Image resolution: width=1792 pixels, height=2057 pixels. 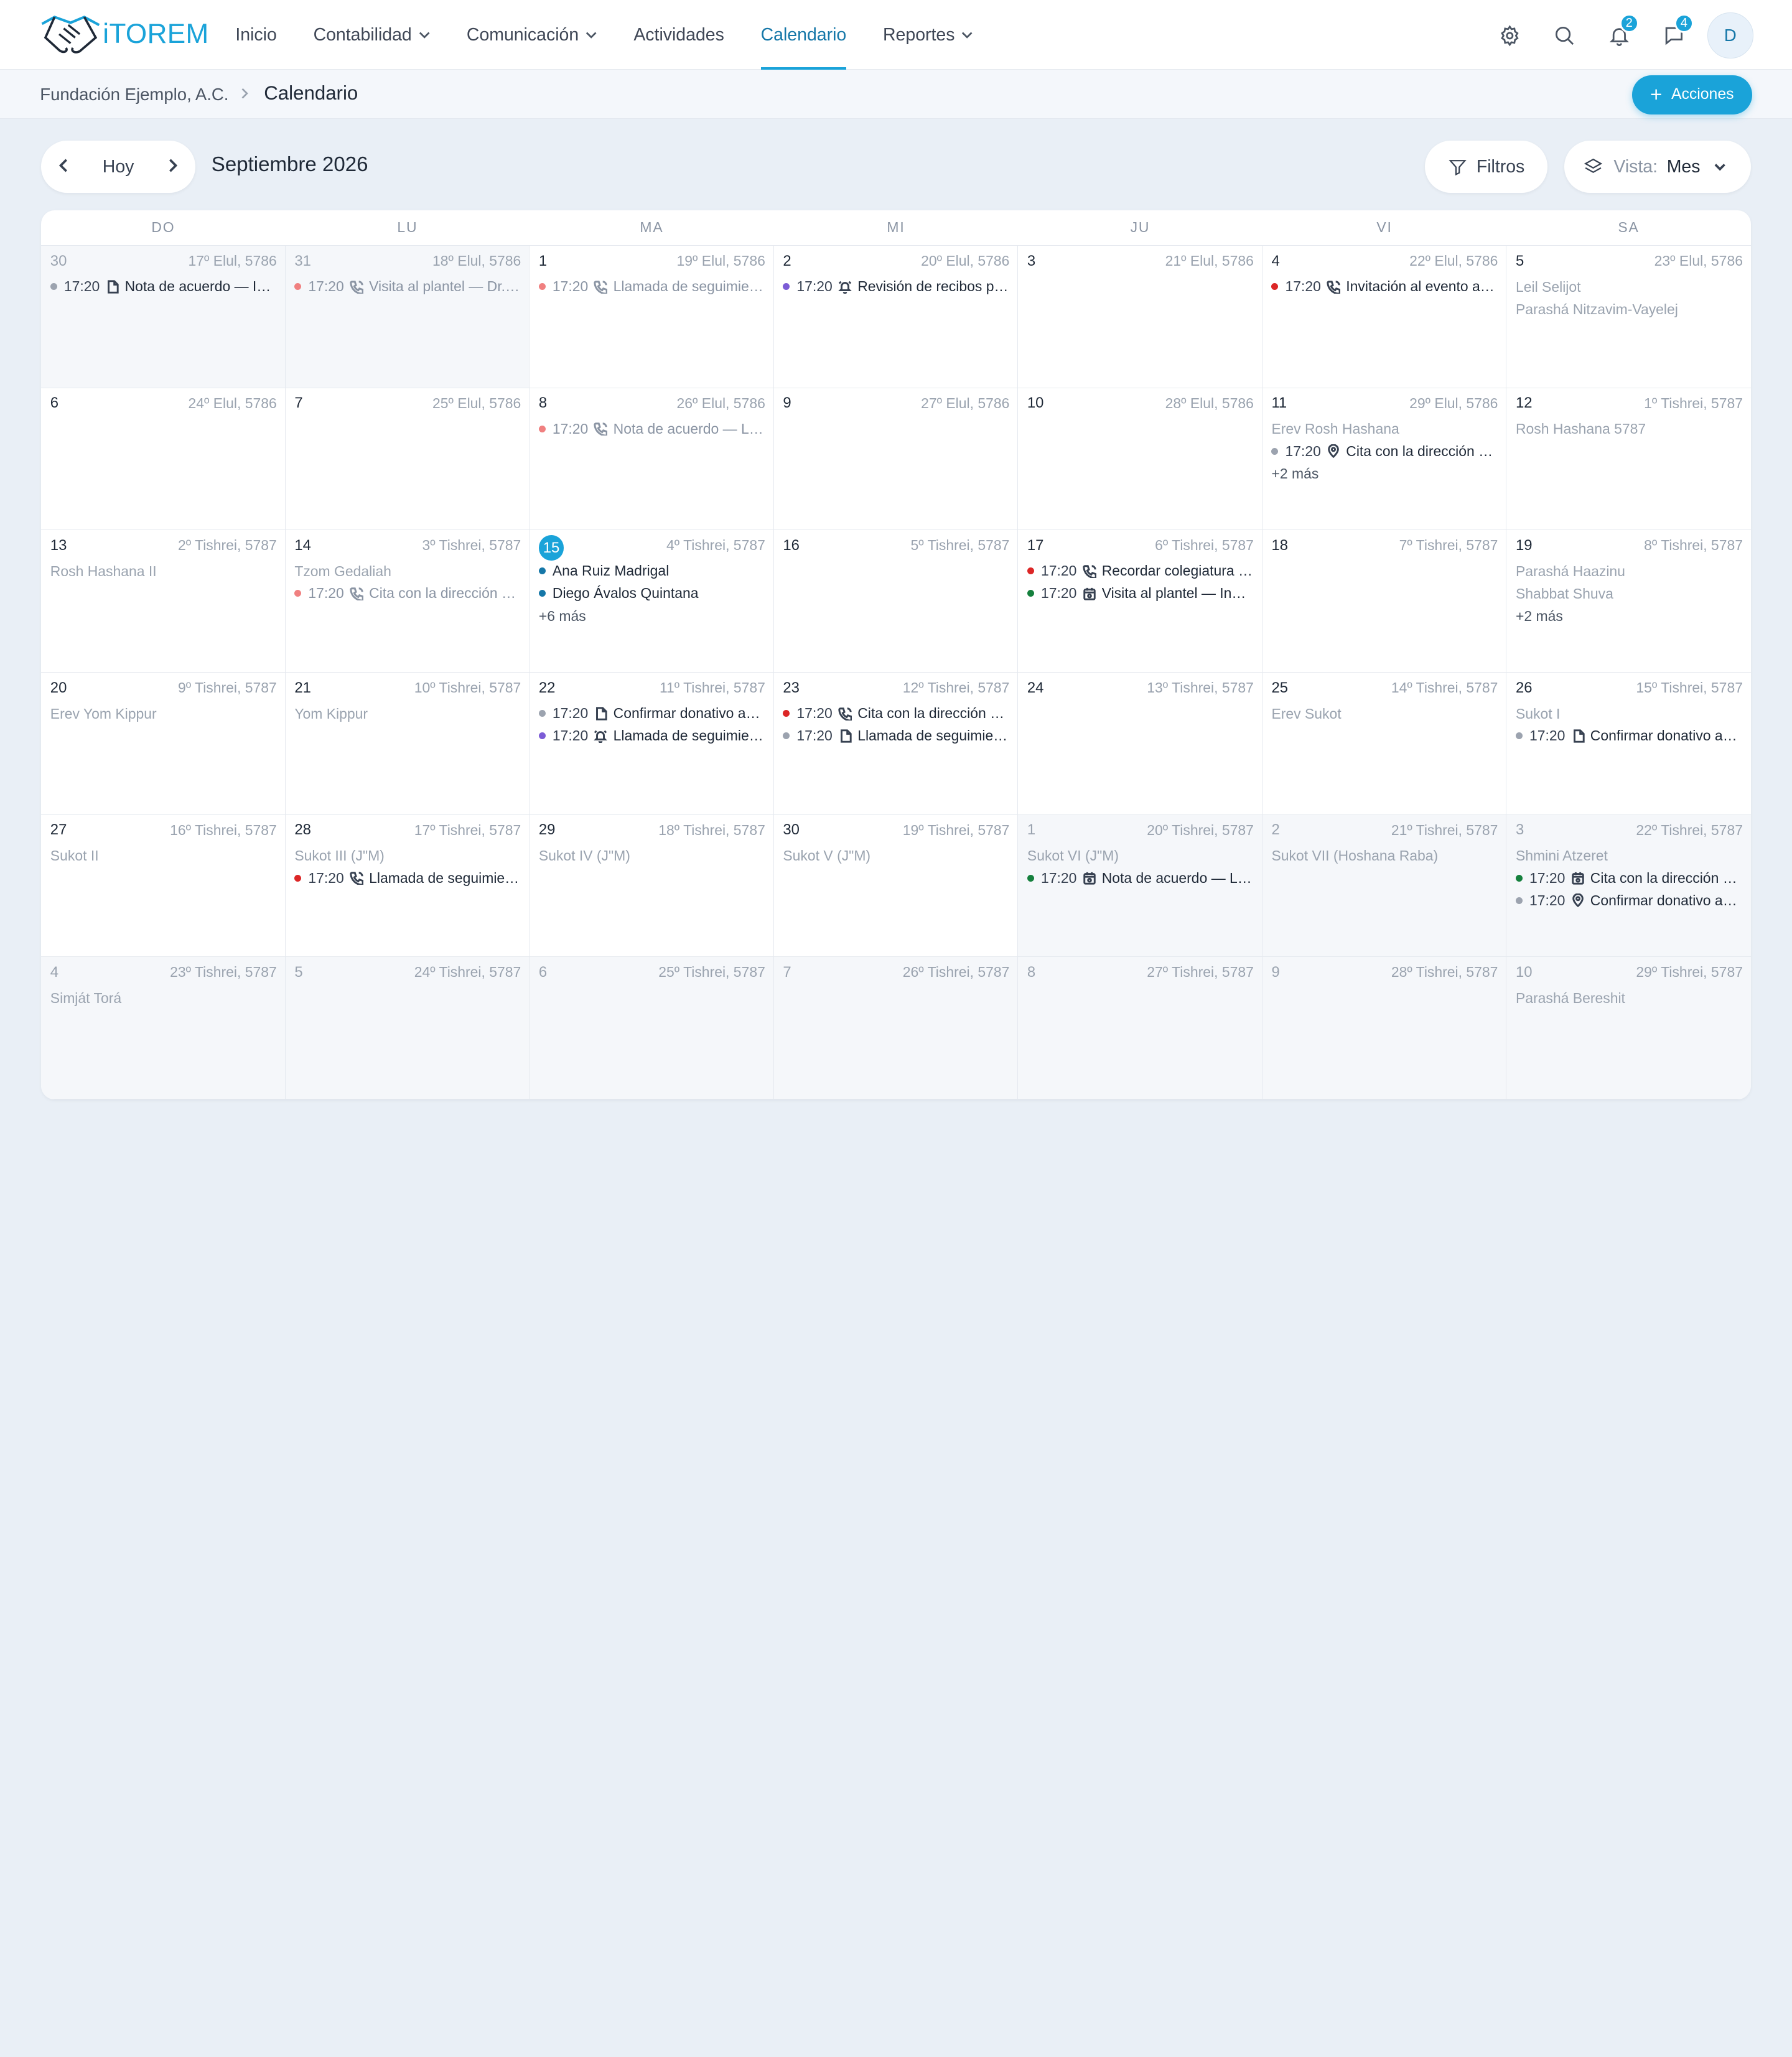 What do you see at coordinates (1524, 545) in the screenshot?
I see `day-number: 19` at bounding box center [1524, 545].